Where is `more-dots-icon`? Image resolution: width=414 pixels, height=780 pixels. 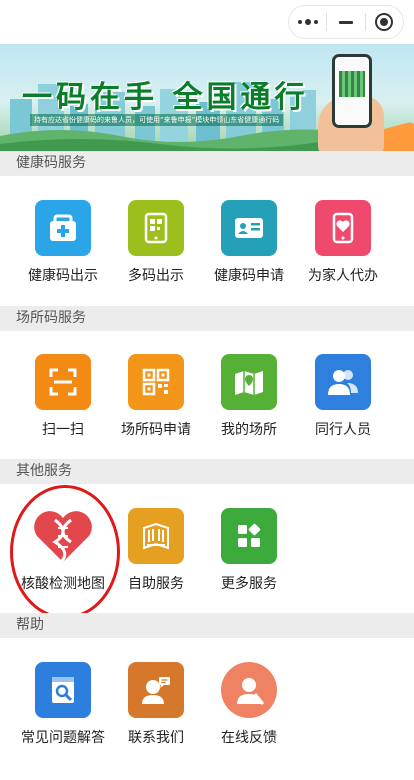 more-dots-icon is located at coordinates (307, 22).